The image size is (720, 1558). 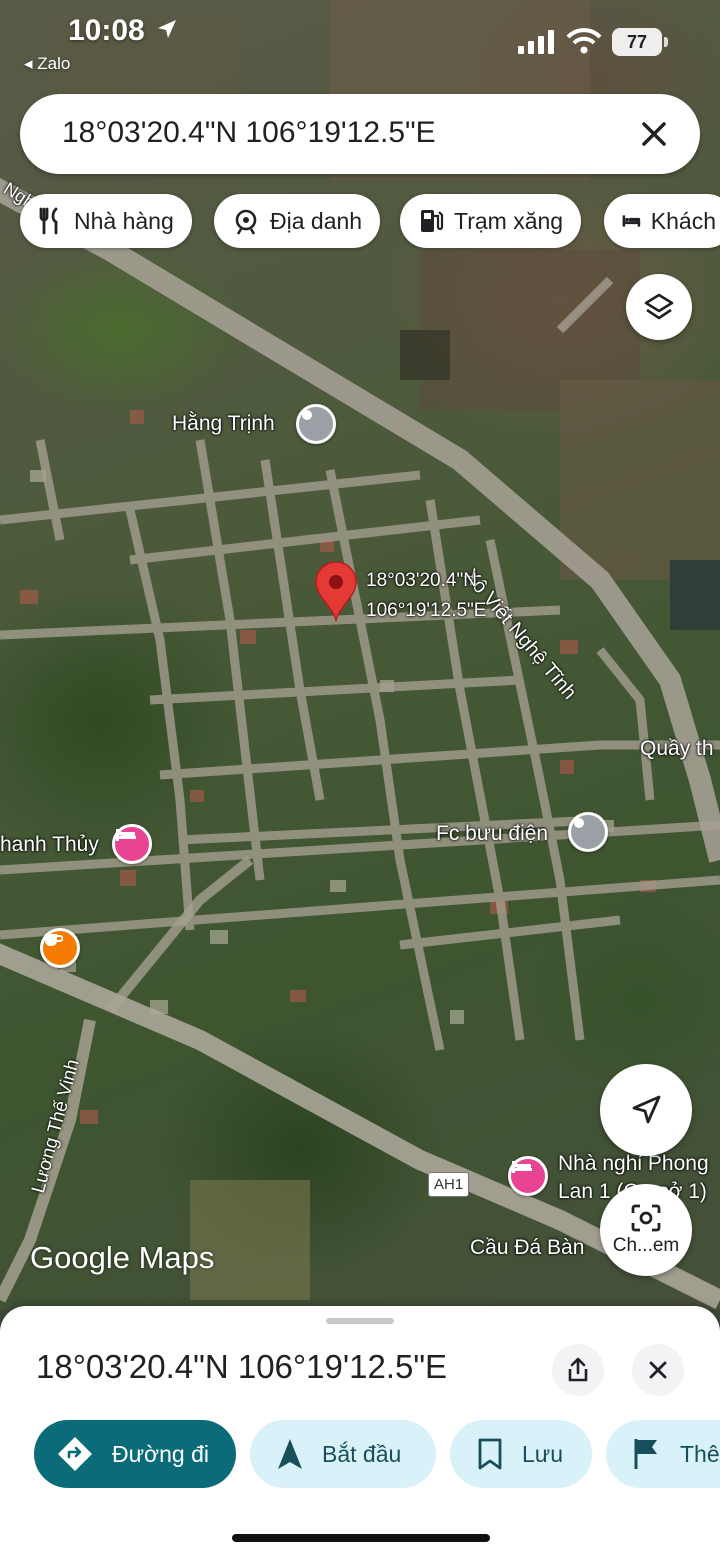 I want to click on restaurant-icon, so click(x=48, y=221).